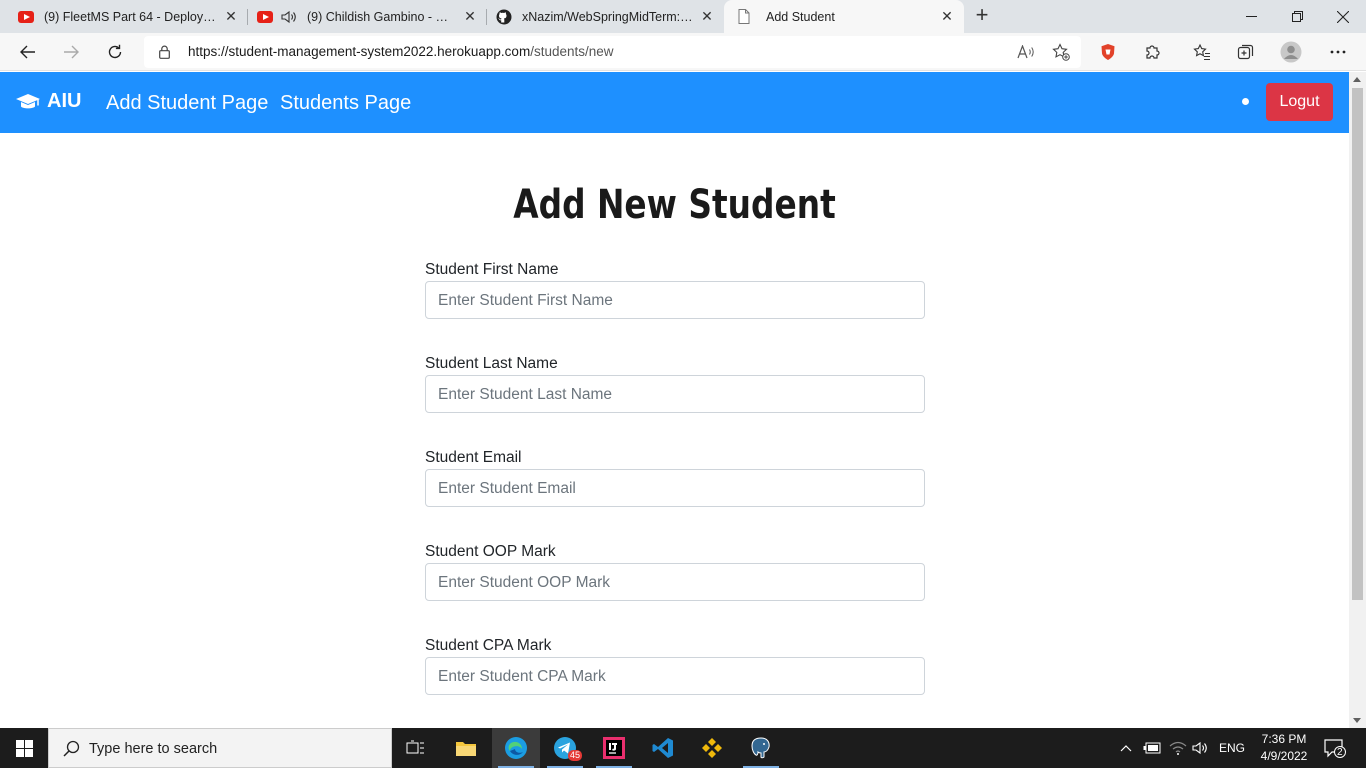  What do you see at coordinates (675, 582) in the screenshot?
I see `oop-mark-input: Enter Student OOP Mark` at bounding box center [675, 582].